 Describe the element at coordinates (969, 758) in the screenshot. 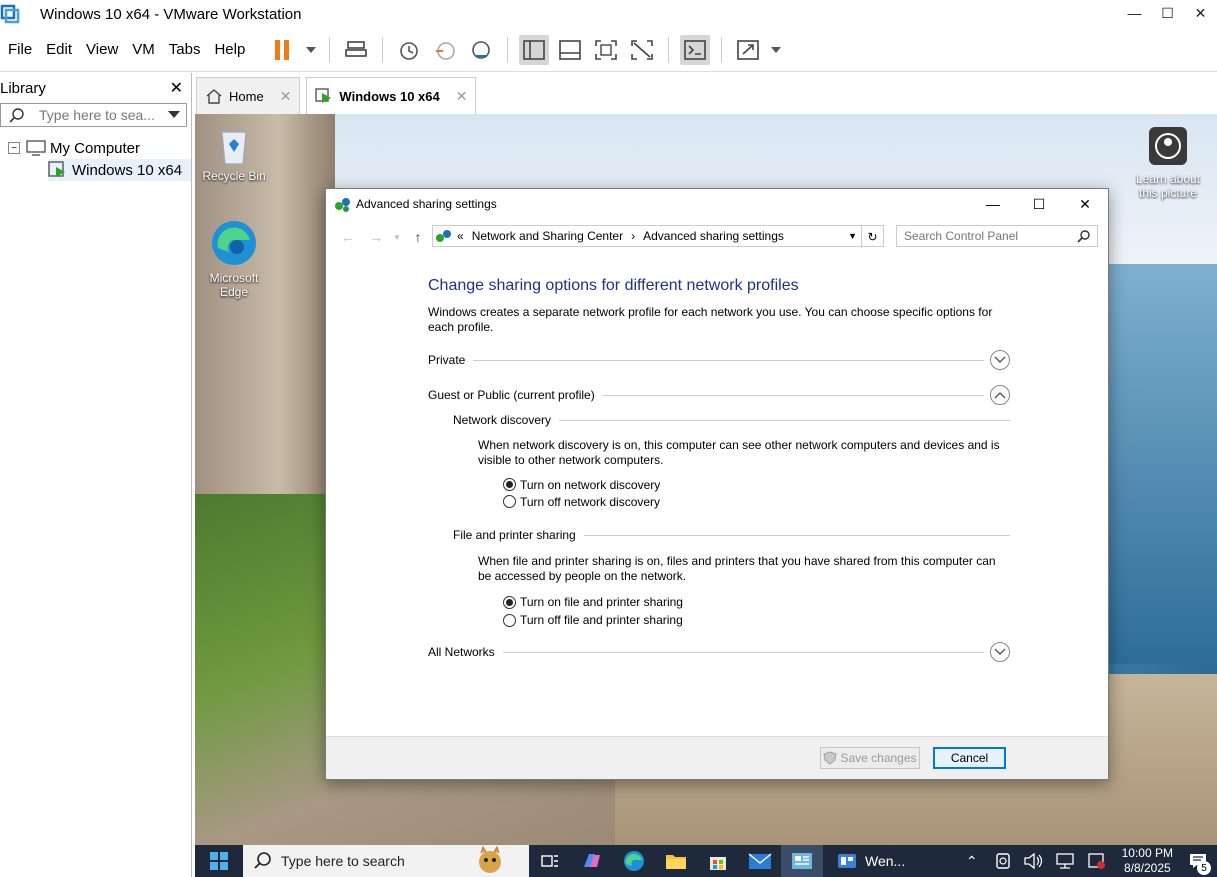

I see `cancel-button: Cancel` at that location.